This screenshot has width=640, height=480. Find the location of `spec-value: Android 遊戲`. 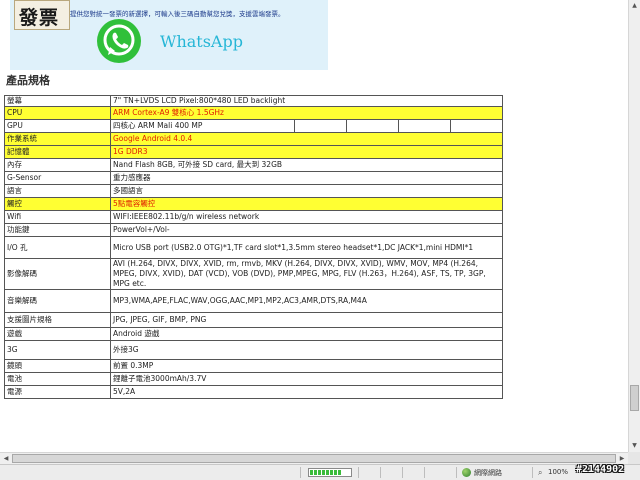

spec-value: Android 遊戲 is located at coordinates (306, 334).